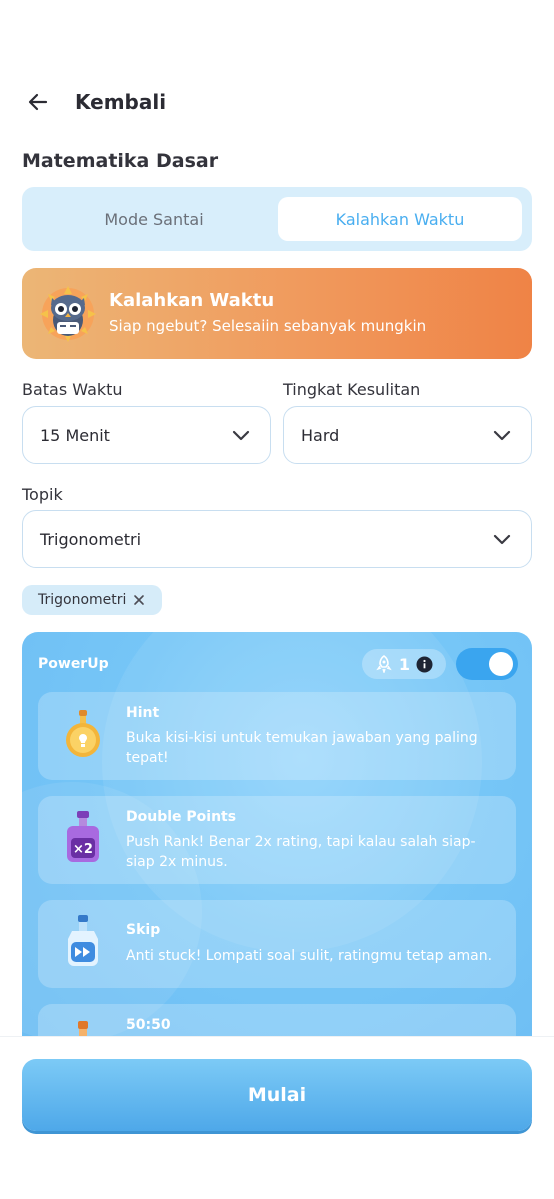 This screenshot has width=554, height=1199. Describe the element at coordinates (501, 664) in the screenshot. I see `toggle-knob` at that location.